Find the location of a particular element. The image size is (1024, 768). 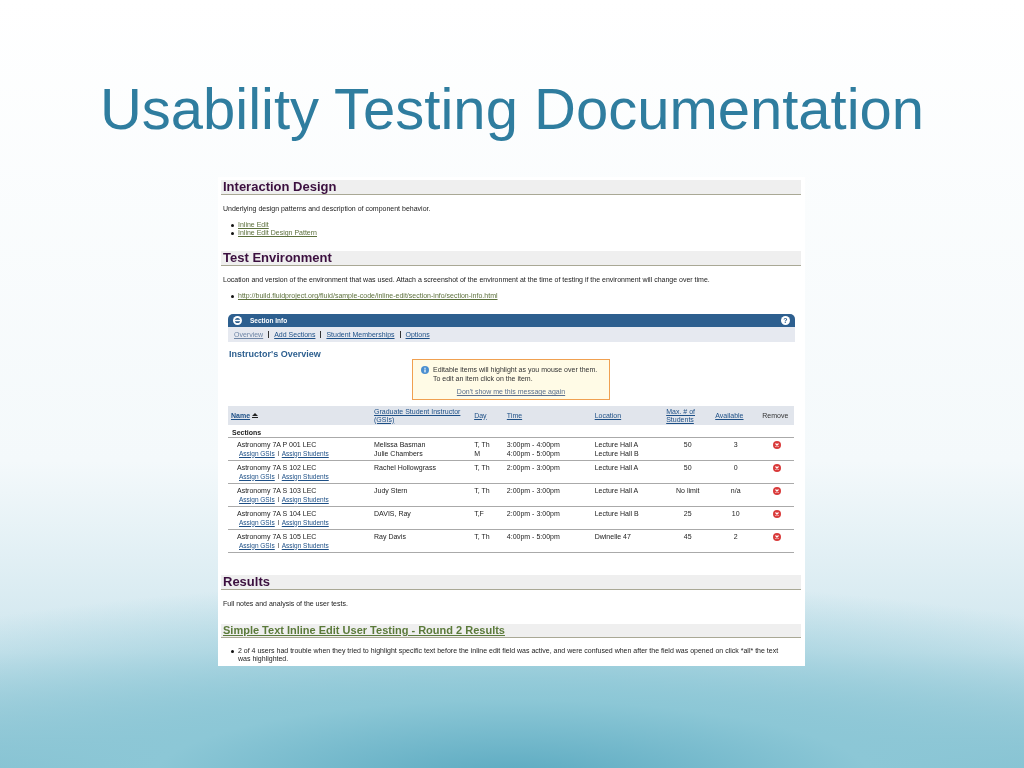

section-heading: Interaction Design is located at coordinates (511, 187).